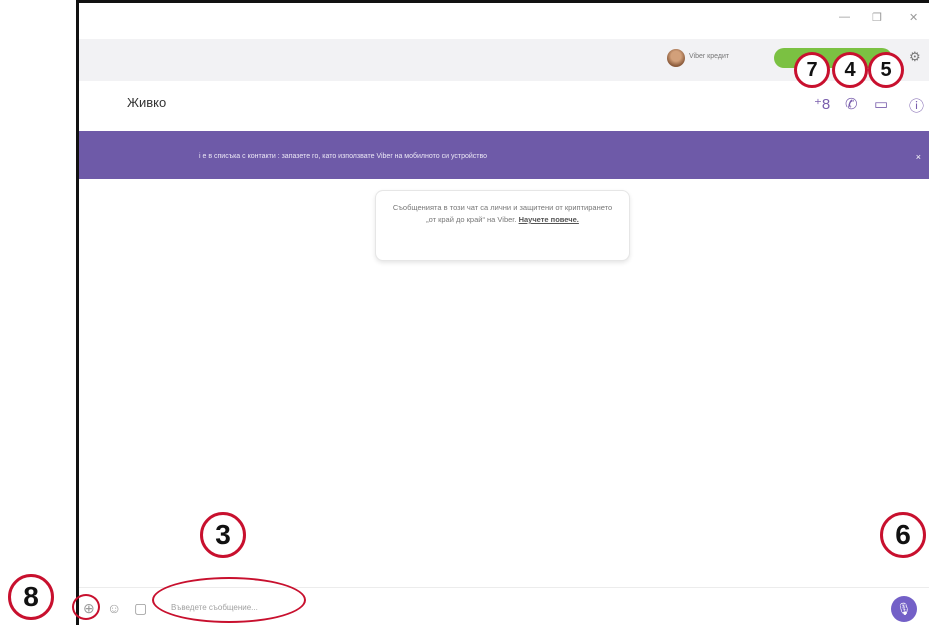 The width and height of the screenshot is (929, 625). What do you see at coordinates (114, 608) in the screenshot?
I see `sticker-icon: ☺` at bounding box center [114, 608].